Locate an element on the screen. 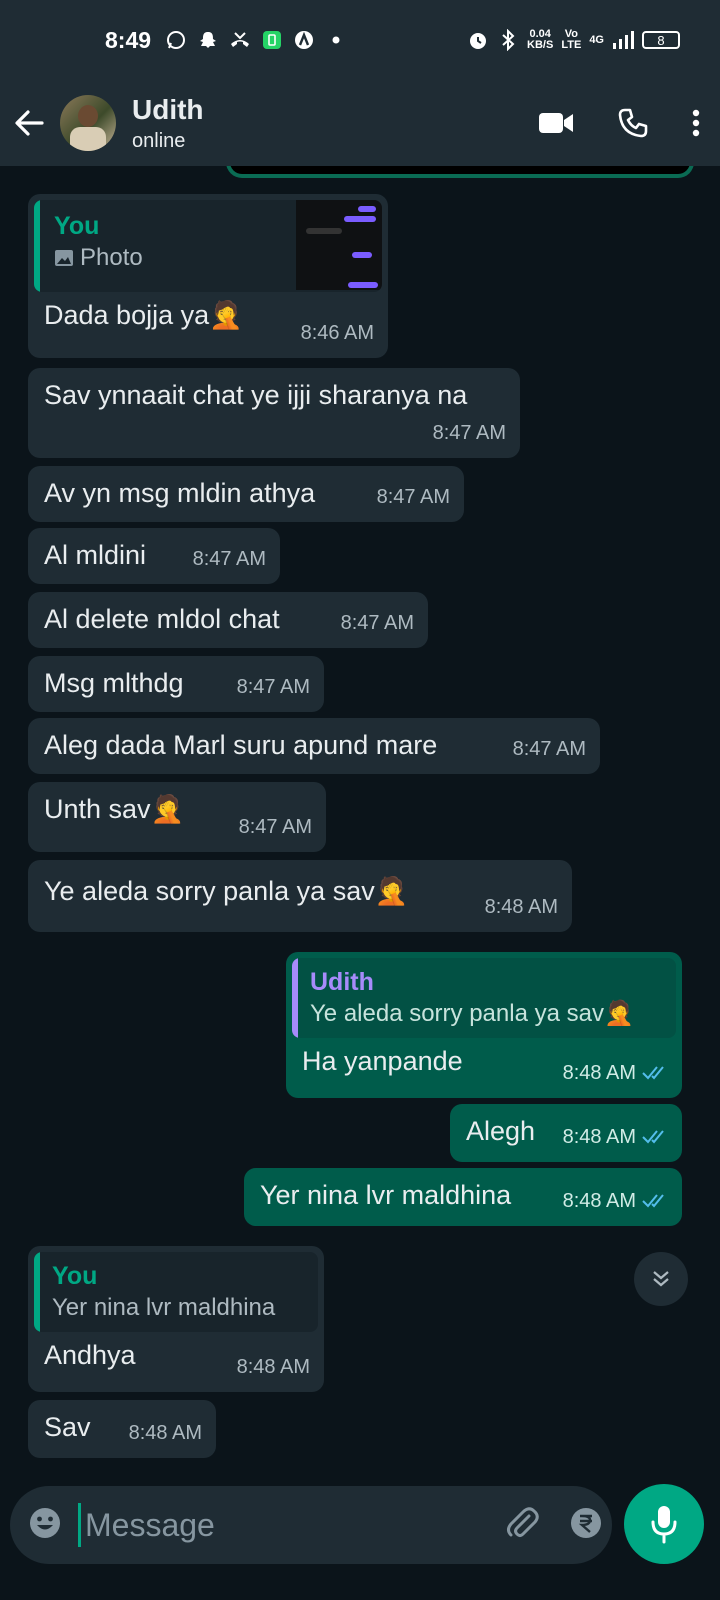  payment-button is located at coordinates (586, 1525).